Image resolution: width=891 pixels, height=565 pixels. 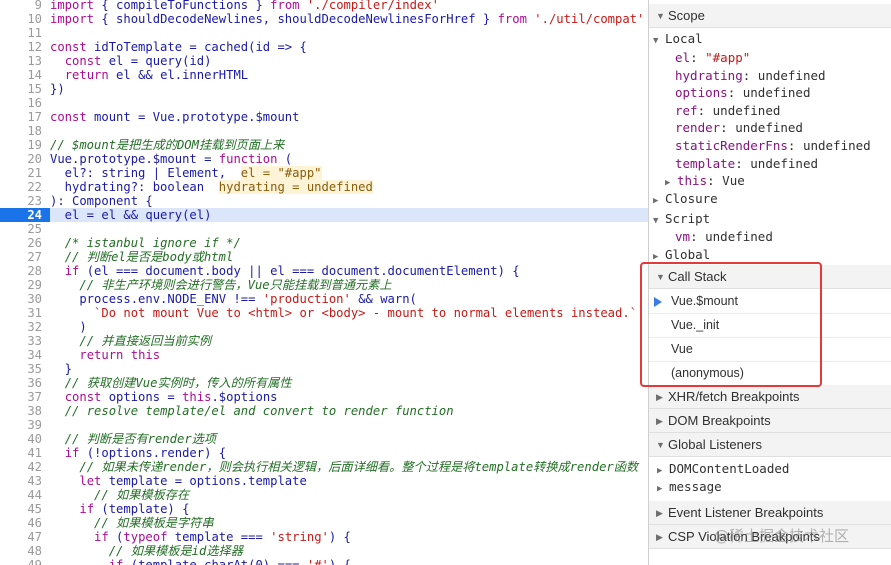 I want to click on code-line: 12 const idToTemplate = cached(id => {, so click(x=324, y=47).